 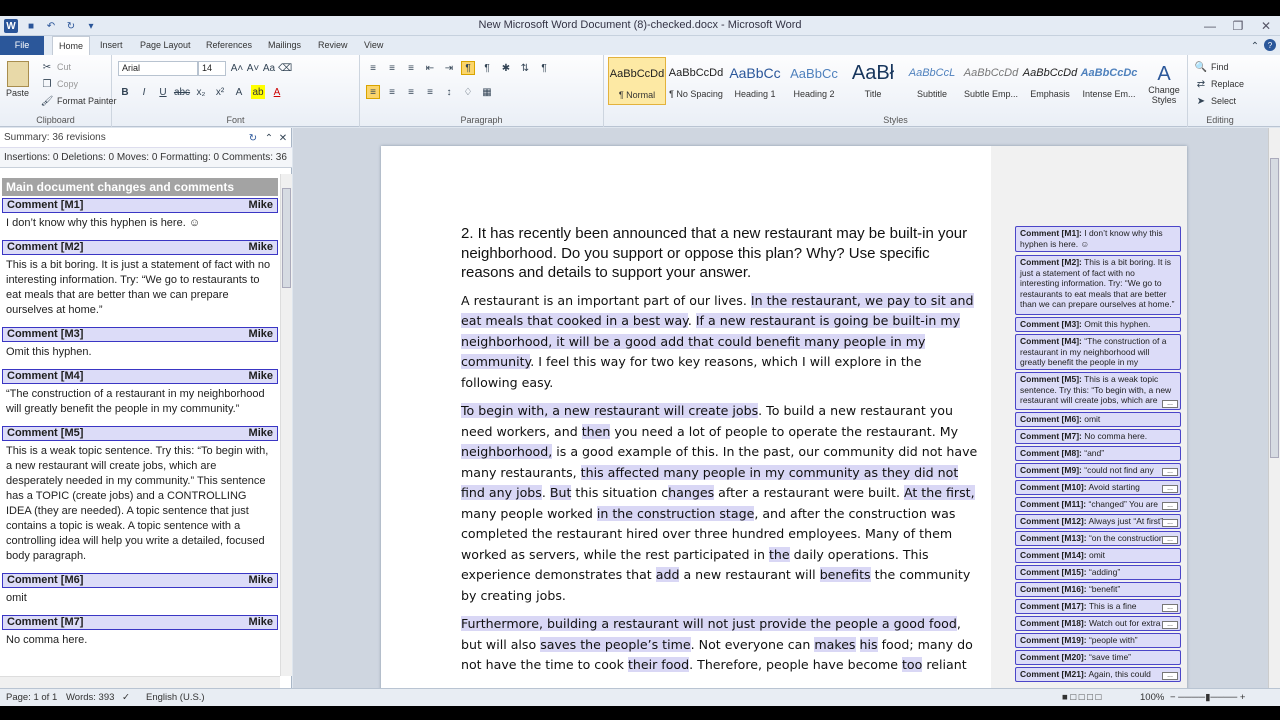 I want to click on align-center-icon: ≡, so click(x=392, y=92).